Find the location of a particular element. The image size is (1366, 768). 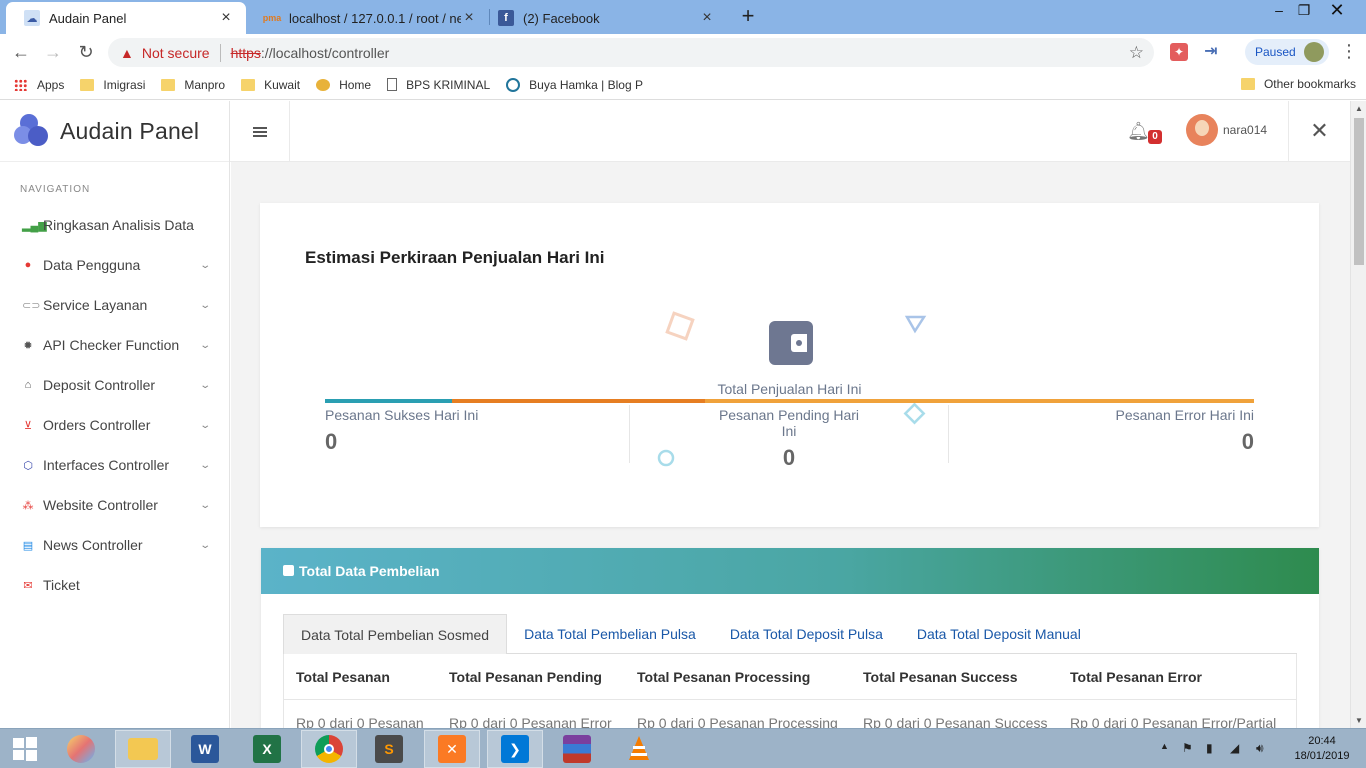

scroll-up-arrow-icon: ▲ is located at coordinates (1359, 108).